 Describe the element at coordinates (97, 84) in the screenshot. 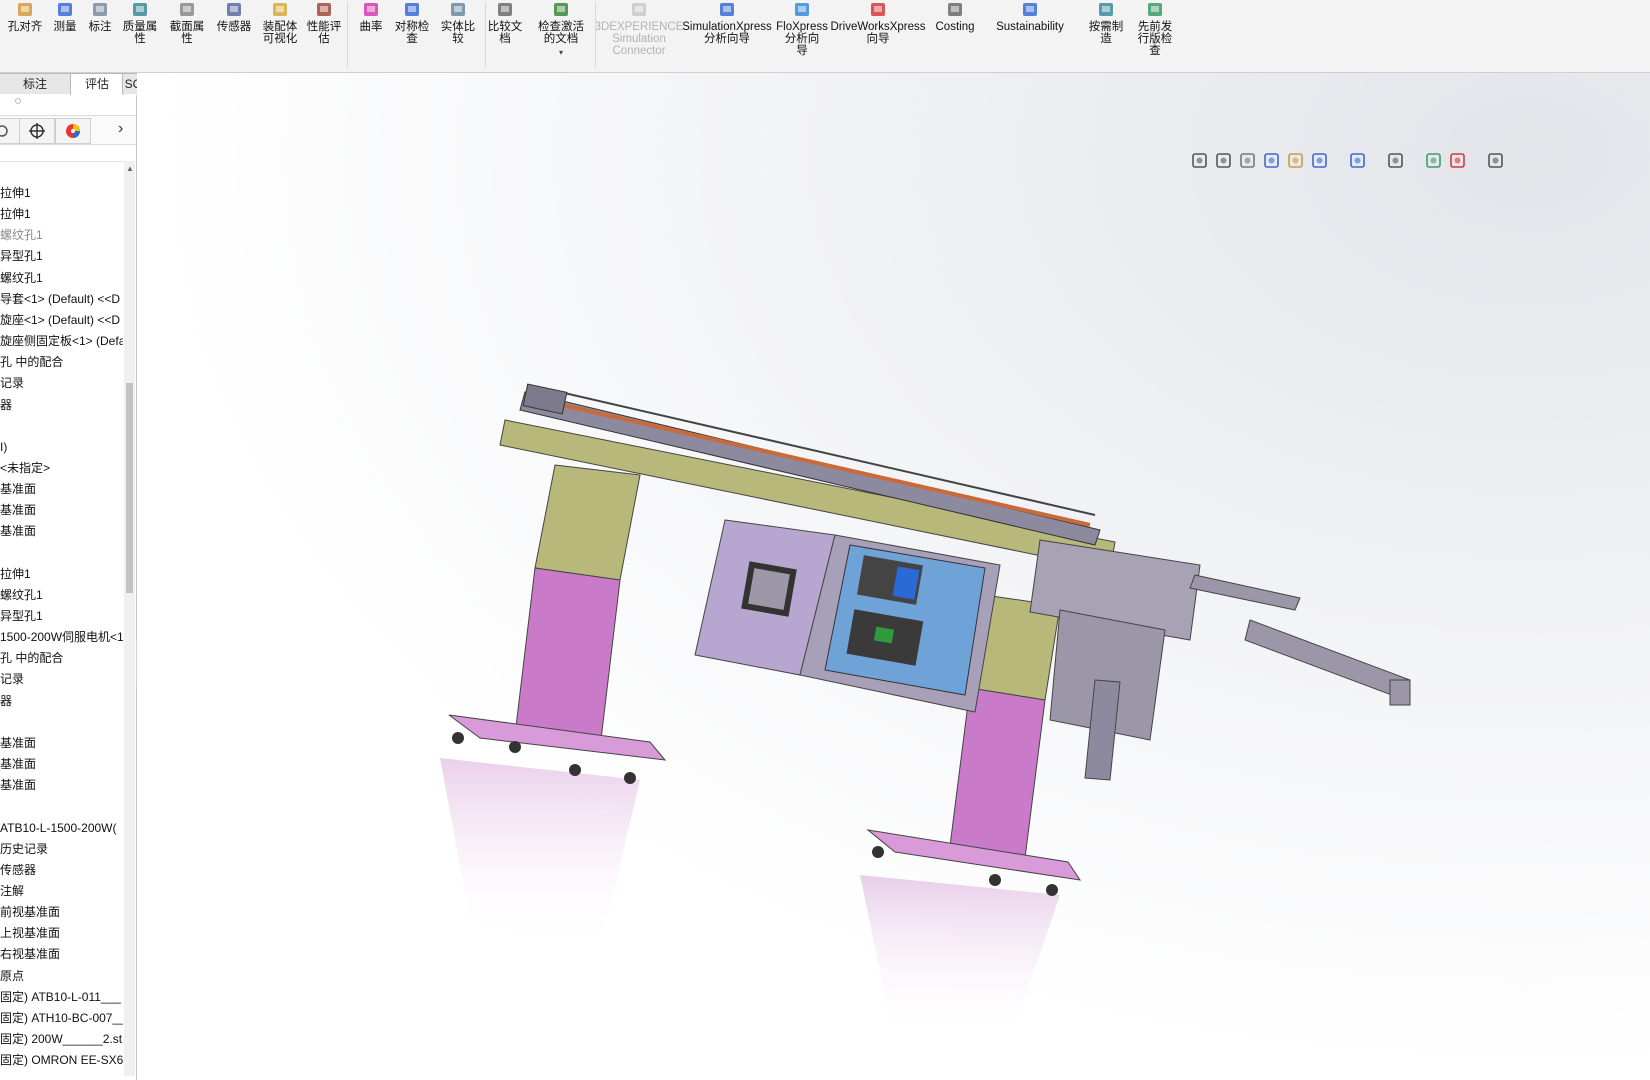

I see `tab-1: 评估` at that location.